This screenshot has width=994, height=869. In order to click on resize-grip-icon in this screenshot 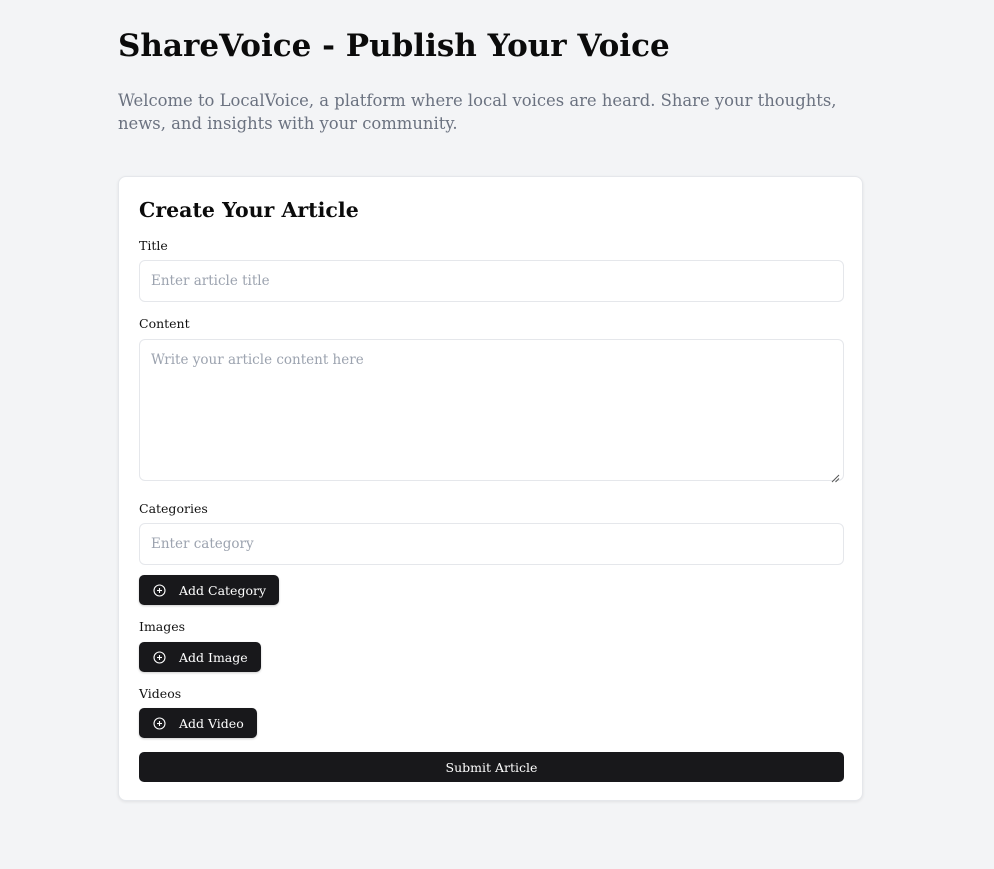, I will do `click(835, 475)`.